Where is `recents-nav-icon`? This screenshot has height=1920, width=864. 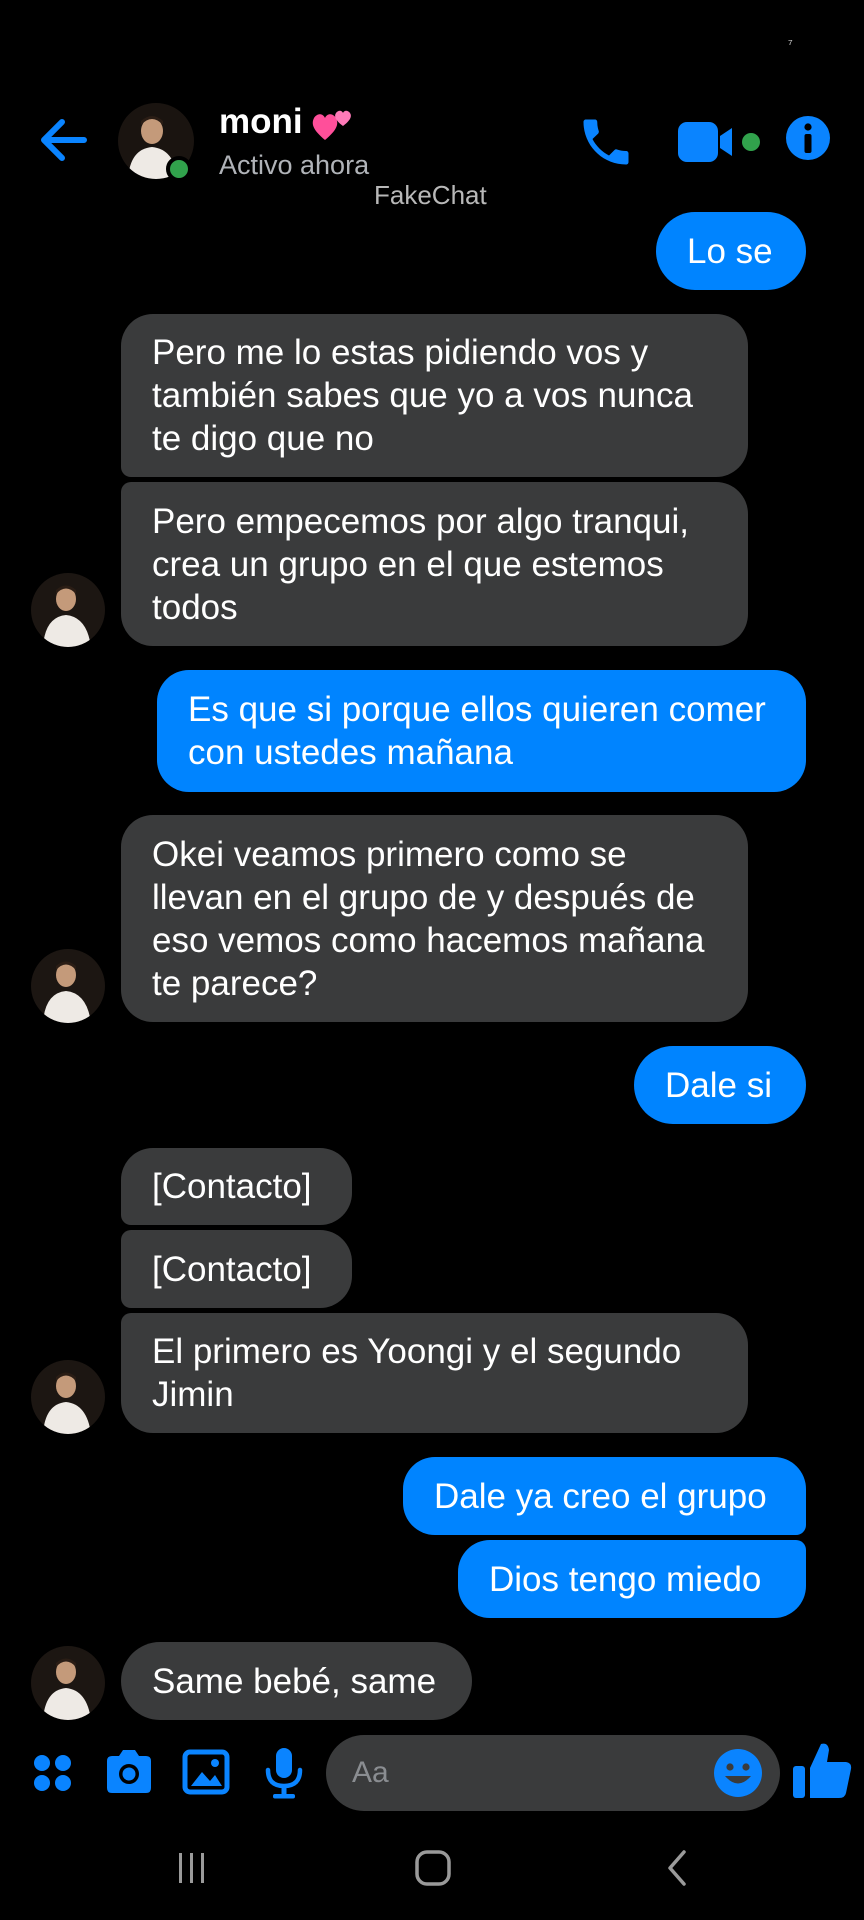 recents-nav-icon is located at coordinates (192, 1868).